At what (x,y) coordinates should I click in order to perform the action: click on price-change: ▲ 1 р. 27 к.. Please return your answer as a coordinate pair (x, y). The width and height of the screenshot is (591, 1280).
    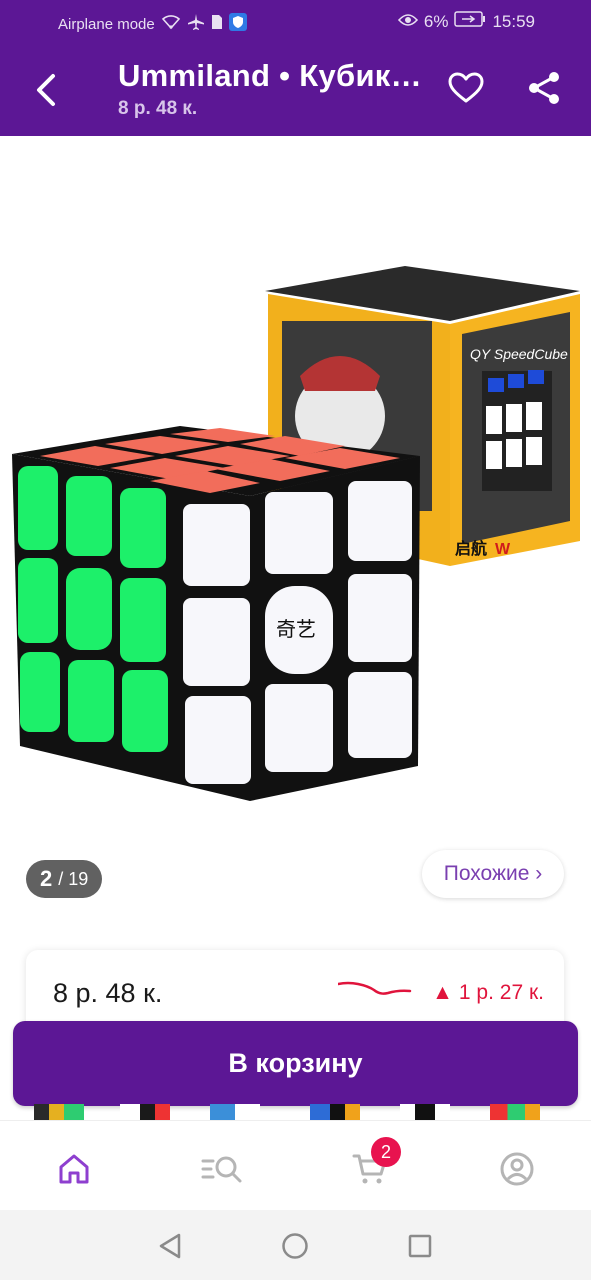
    Looking at the image, I should click on (488, 993).